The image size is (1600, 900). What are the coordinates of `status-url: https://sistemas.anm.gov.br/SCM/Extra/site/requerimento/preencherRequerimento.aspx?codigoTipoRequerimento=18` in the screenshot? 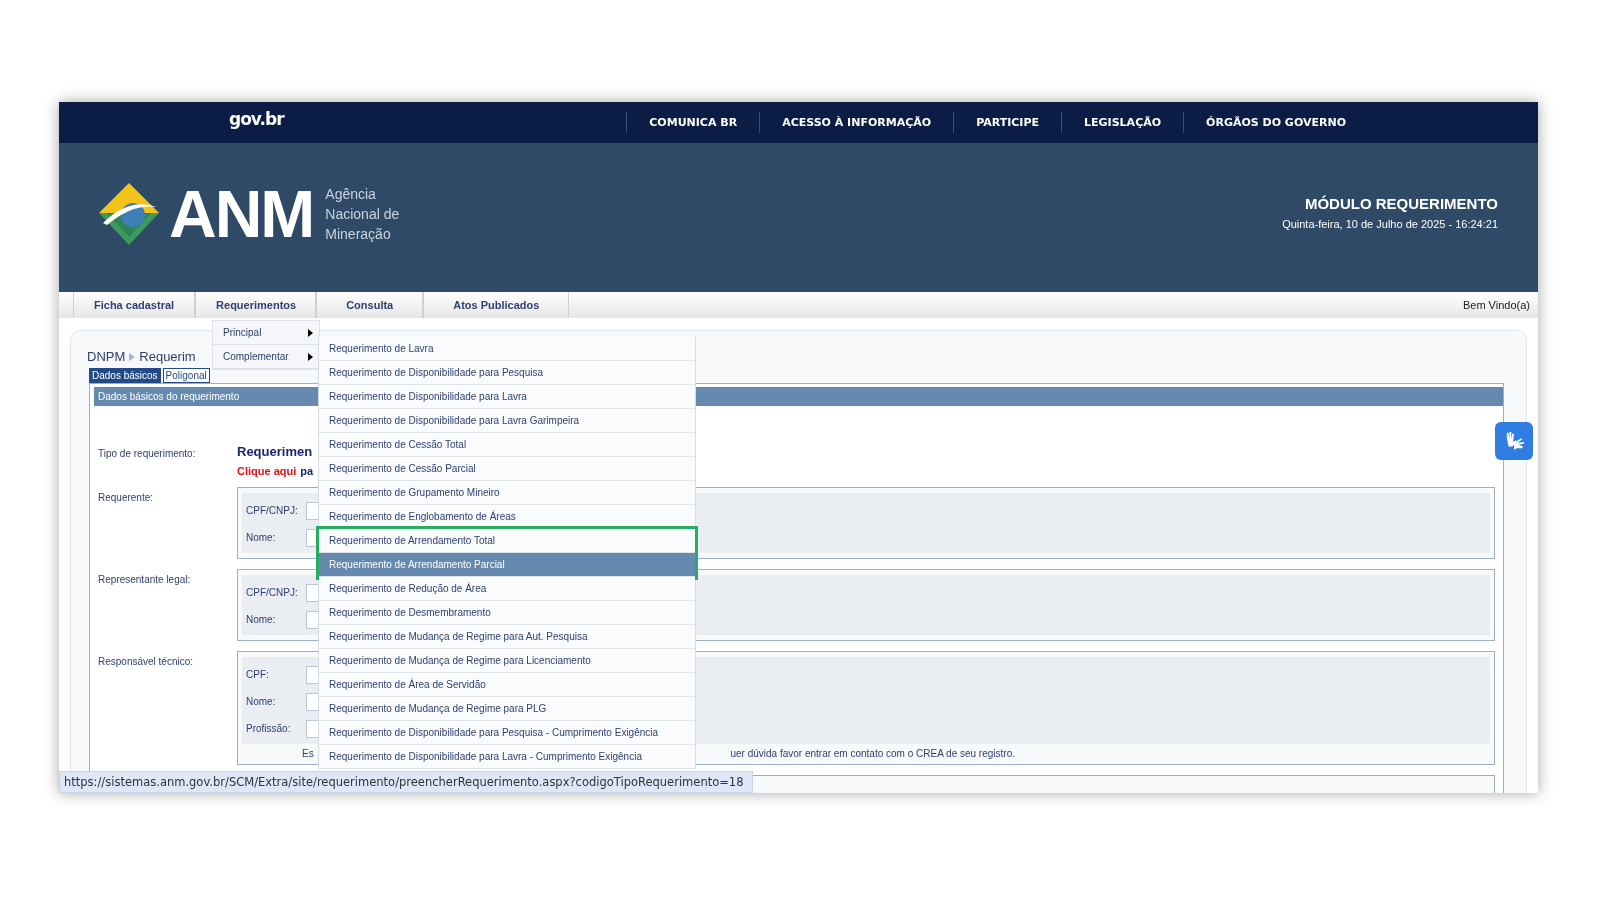 It's located at (406, 782).